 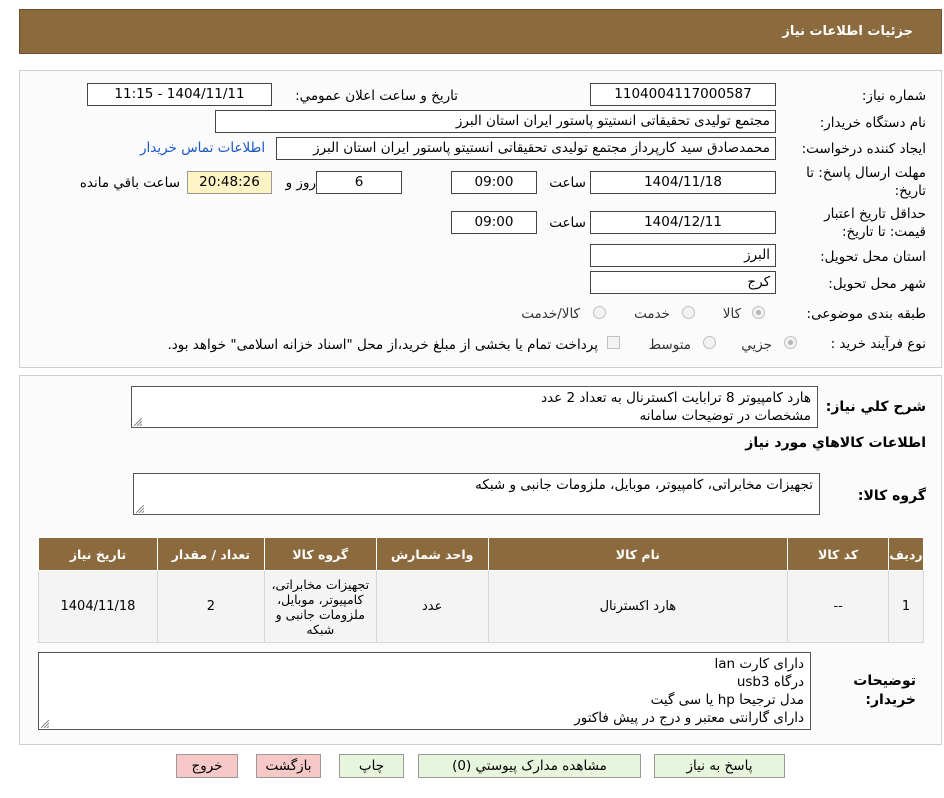 I want to click on attachments-button: مشاهده مدارک پیوستي (0), so click(x=529, y=766).